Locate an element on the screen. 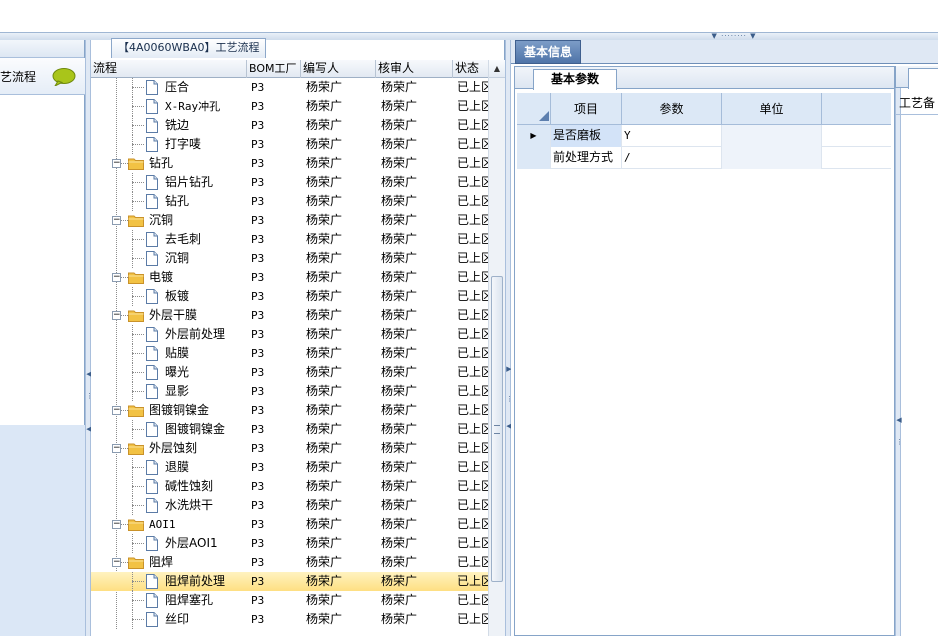 This screenshot has height=636, width=938. column-header-param: 参数 is located at coordinates (672, 109).